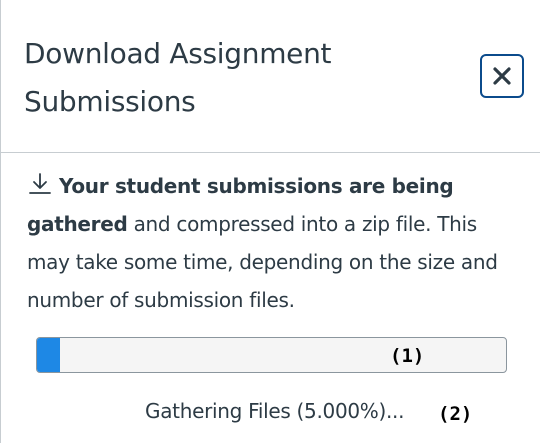 The image size is (540, 443). I want to click on progress-bar-fill, so click(49, 355).